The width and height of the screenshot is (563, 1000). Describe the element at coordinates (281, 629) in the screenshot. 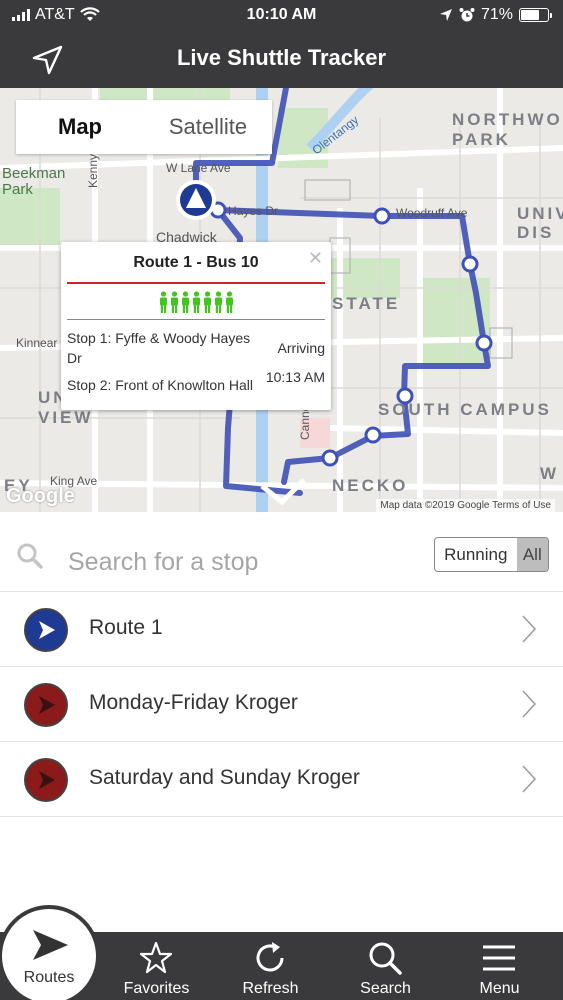

I see `route-list-item: Route 1` at that location.